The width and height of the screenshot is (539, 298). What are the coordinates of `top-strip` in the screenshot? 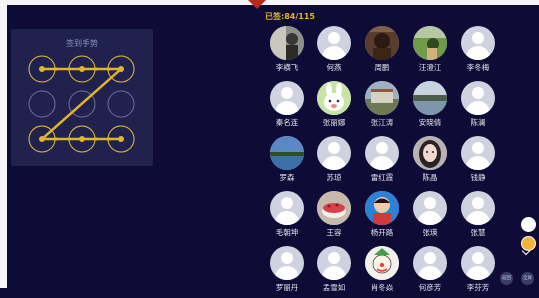 It's located at (269, 2).